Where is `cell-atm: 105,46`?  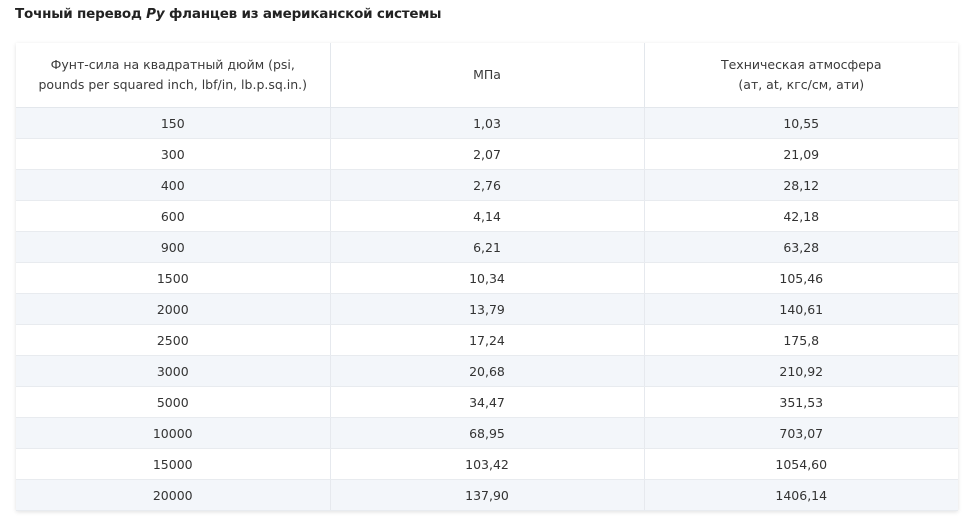
cell-atm: 105,46 is located at coordinates (801, 278).